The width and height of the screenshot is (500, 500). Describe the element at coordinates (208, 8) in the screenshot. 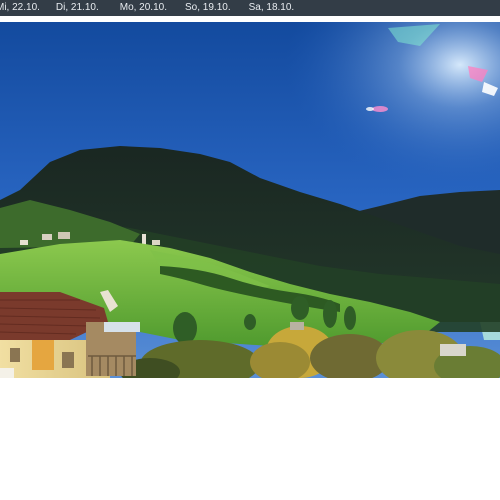

I see `date-tab-sun: So, 19.10.` at that location.